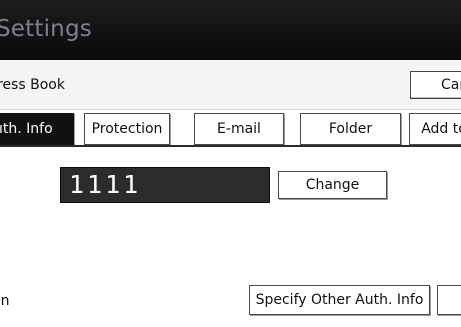 This screenshot has width=461, height=327. Describe the element at coordinates (127, 129) in the screenshot. I see `tab-protection: Protection` at that location.